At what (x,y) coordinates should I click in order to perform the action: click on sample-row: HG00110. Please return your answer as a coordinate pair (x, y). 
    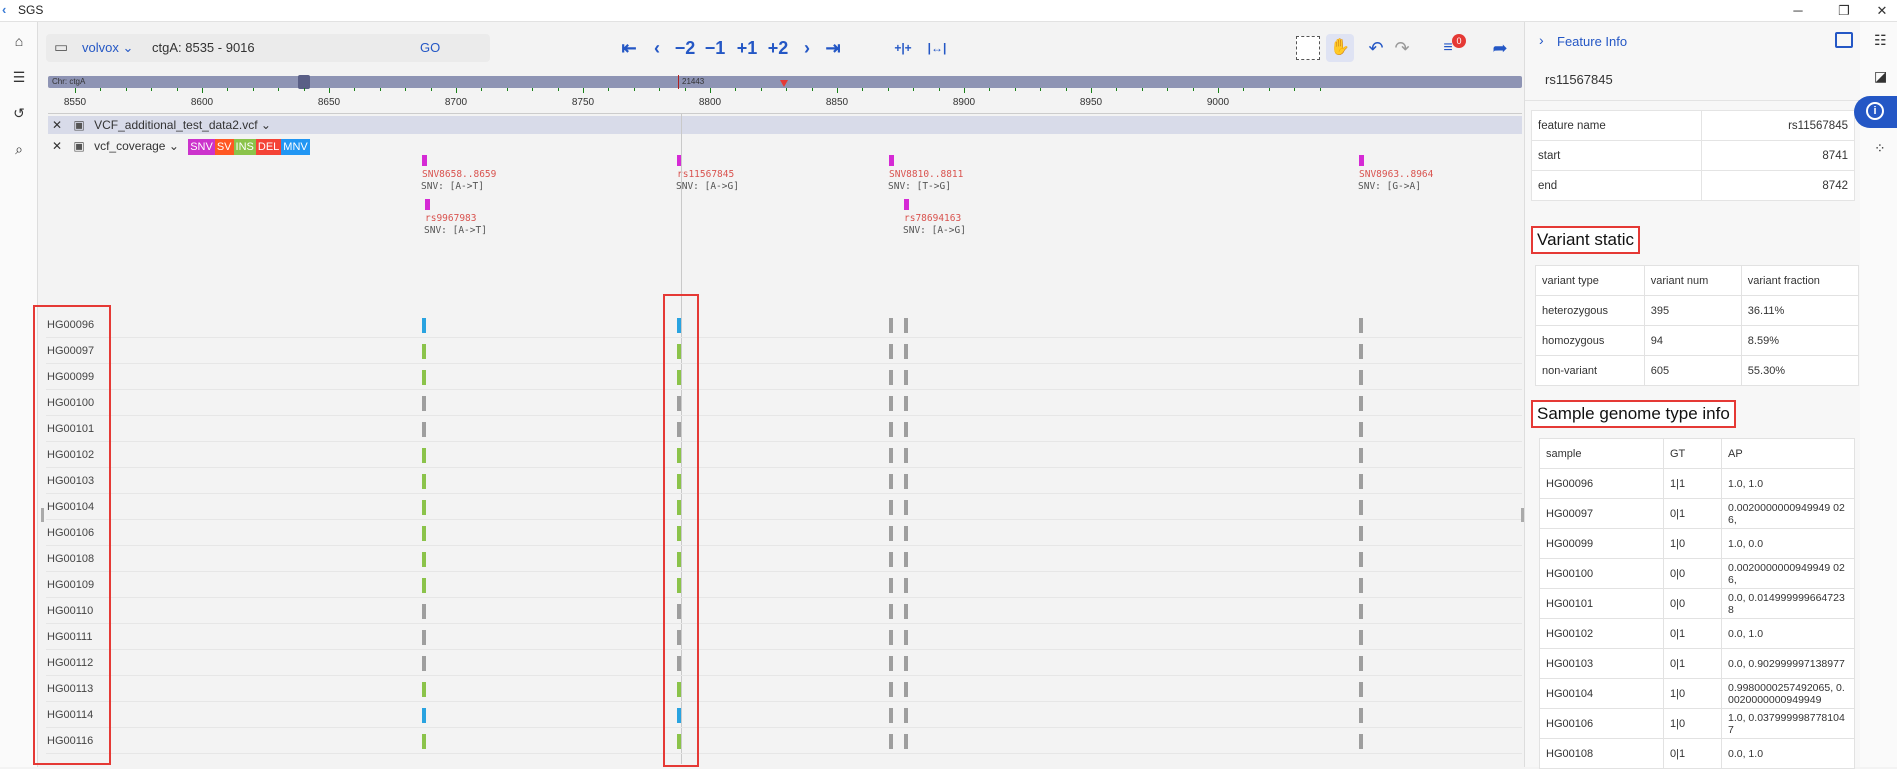
    Looking at the image, I should click on (784, 611).